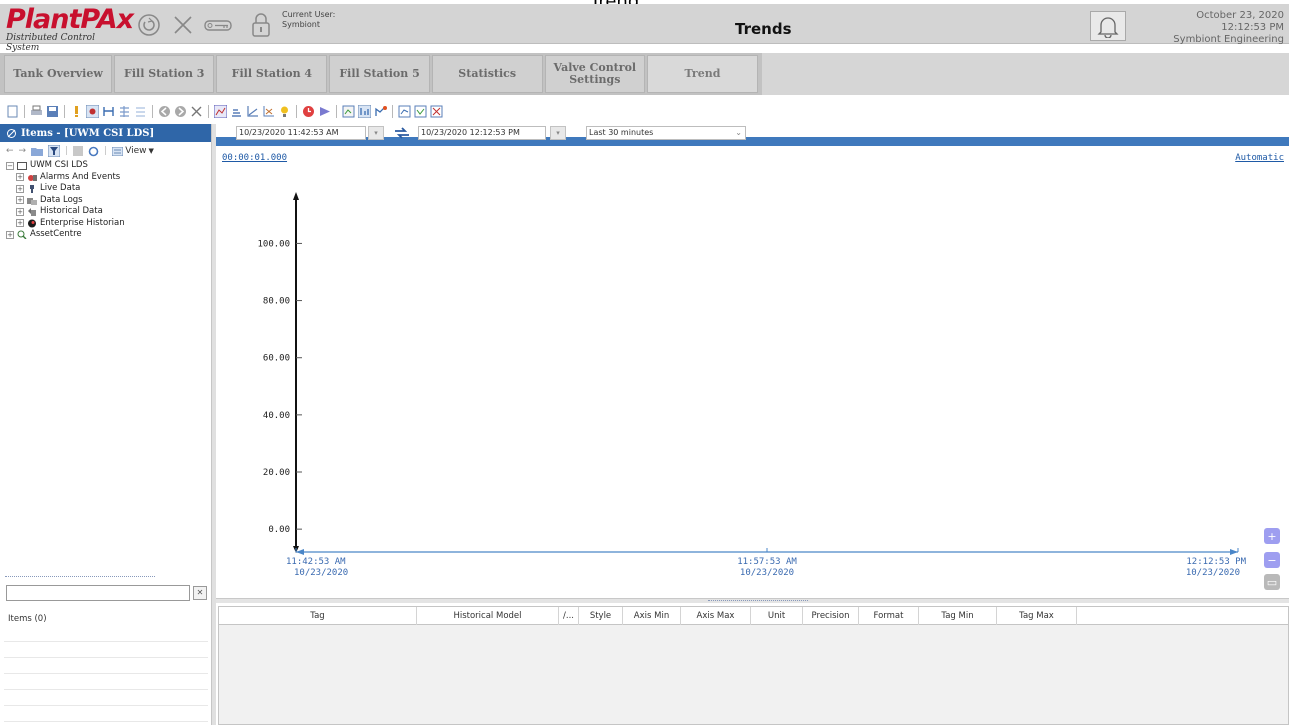 This screenshot has height=725, width=1289. Describe the element at coordinates (666, 133) in the screenshot. I see `range-select: Last 30 minutes ⌄` at that location.